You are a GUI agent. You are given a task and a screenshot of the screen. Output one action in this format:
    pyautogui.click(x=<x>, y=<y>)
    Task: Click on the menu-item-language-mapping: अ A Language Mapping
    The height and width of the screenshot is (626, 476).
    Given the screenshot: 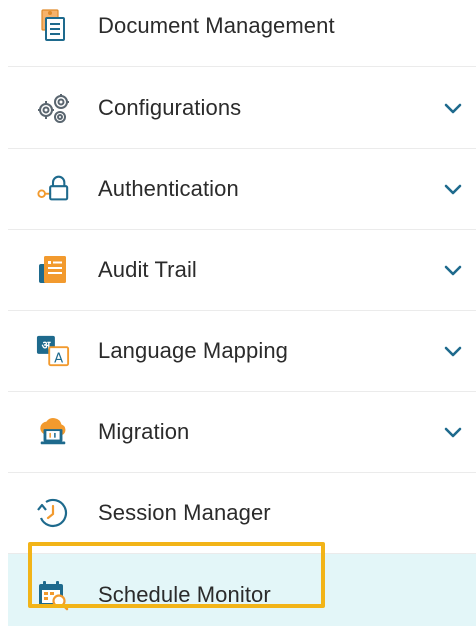 What is the action you would take?
    pyautogui.click(x=242, y=351)
    